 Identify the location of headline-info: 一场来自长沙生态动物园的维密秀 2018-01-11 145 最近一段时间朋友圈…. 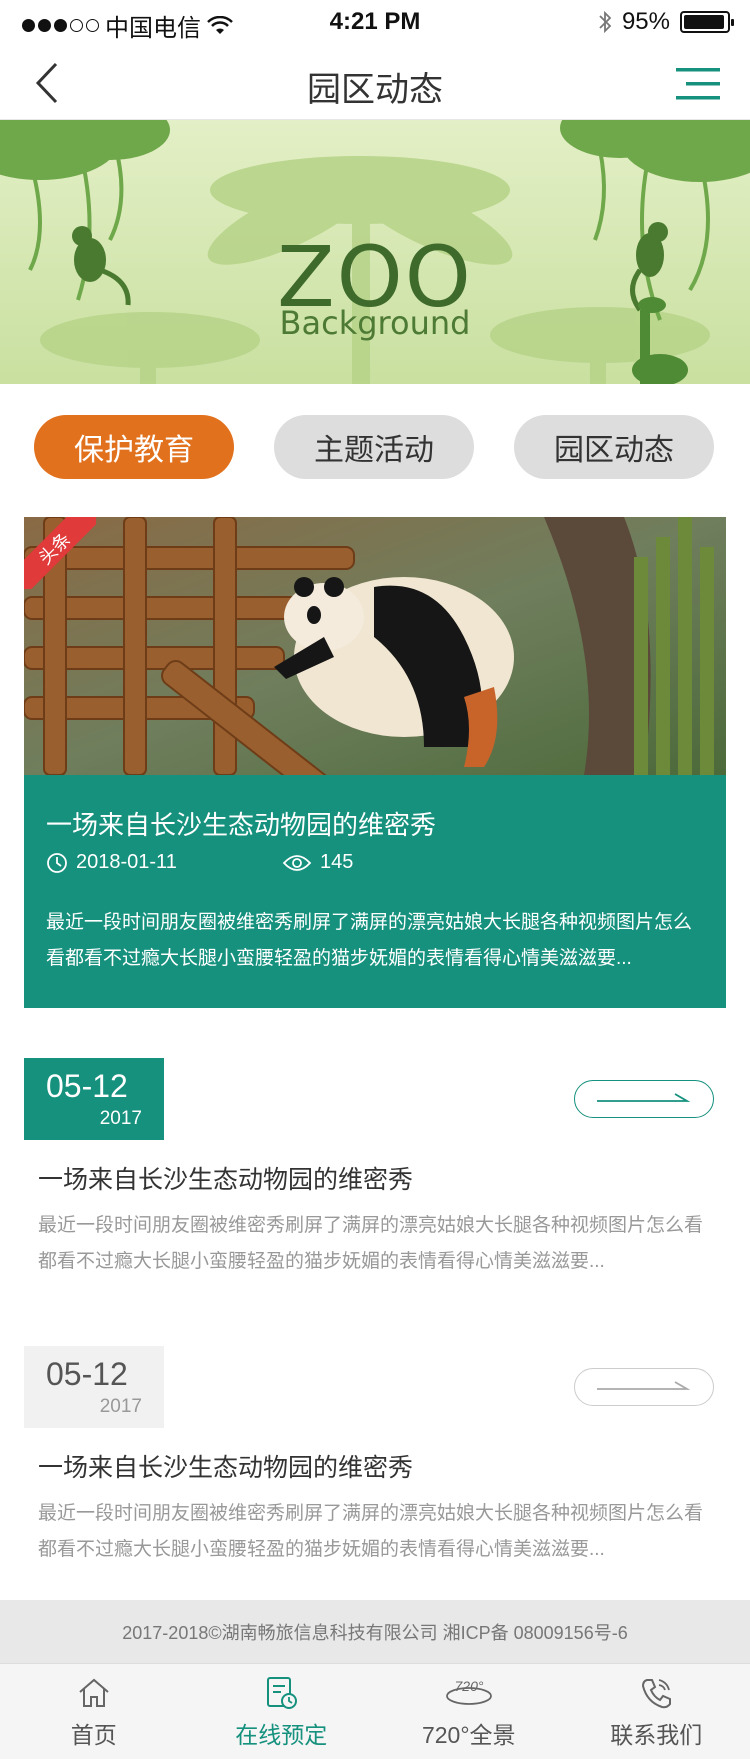
(375, 891).